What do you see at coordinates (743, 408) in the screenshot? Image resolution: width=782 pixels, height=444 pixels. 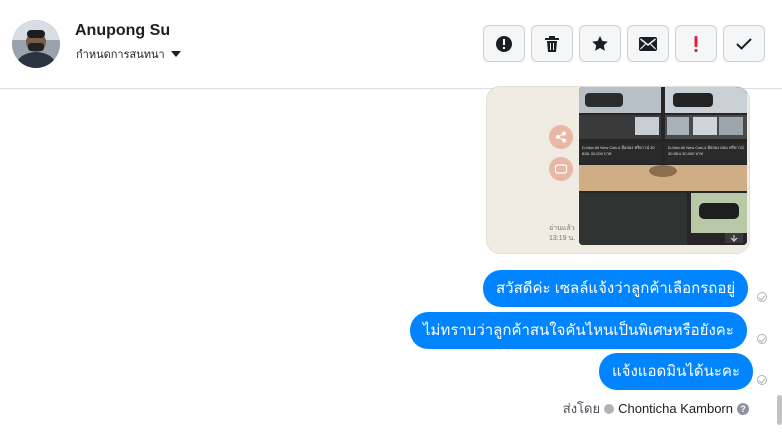 I see `help-icon: ?` at bounding box center [743, 408].